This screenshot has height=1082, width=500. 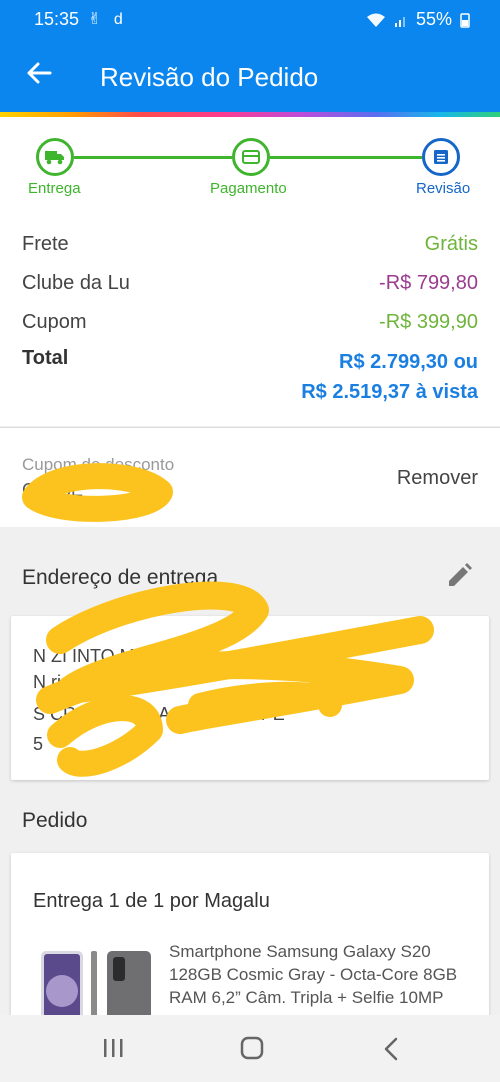 What do you see at coordinates (151, 901) in the screenshot?
I see `shipment-title: Entrega 1 de 1 por Magalu` at bounding box center [151, 901].